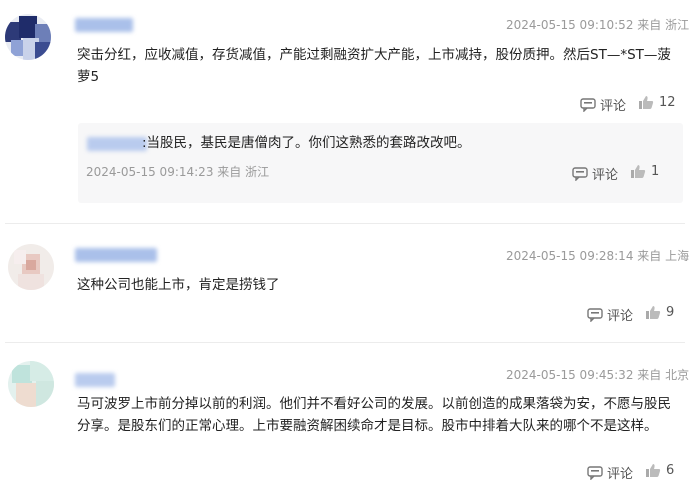 This screenshot has width=689, height=484. What do you see at coordinates (117, 144) in the screenshot?
I see `reply-username-blurred` at bounding box center [117, 144].